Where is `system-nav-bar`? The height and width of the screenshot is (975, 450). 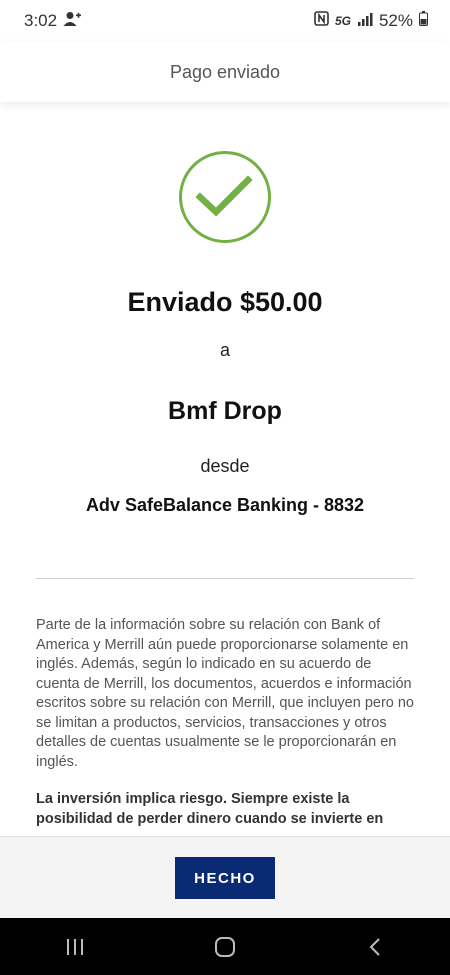
system-nav-bar is located at coordinates (225, 946).